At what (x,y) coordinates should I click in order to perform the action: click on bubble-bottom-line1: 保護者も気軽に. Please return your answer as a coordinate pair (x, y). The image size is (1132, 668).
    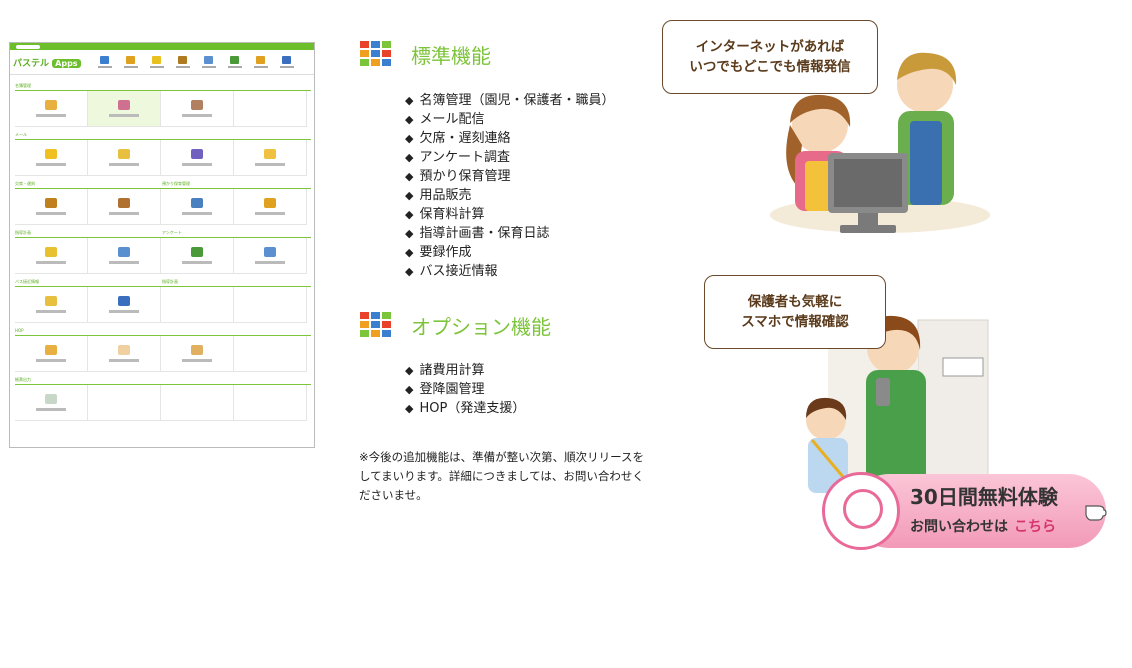
    Looking at the image, I should click on (795, 302).